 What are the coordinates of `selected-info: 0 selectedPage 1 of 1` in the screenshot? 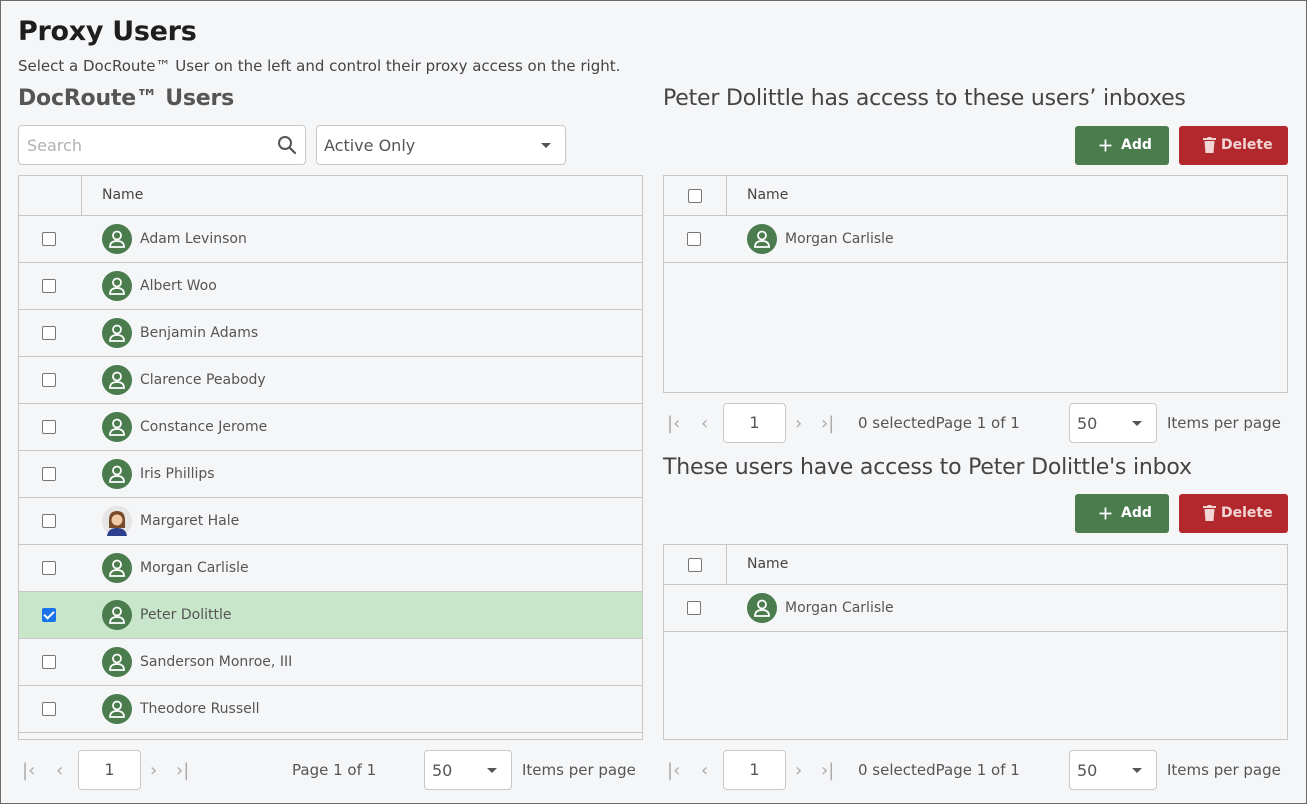 It's located at (939, 770).